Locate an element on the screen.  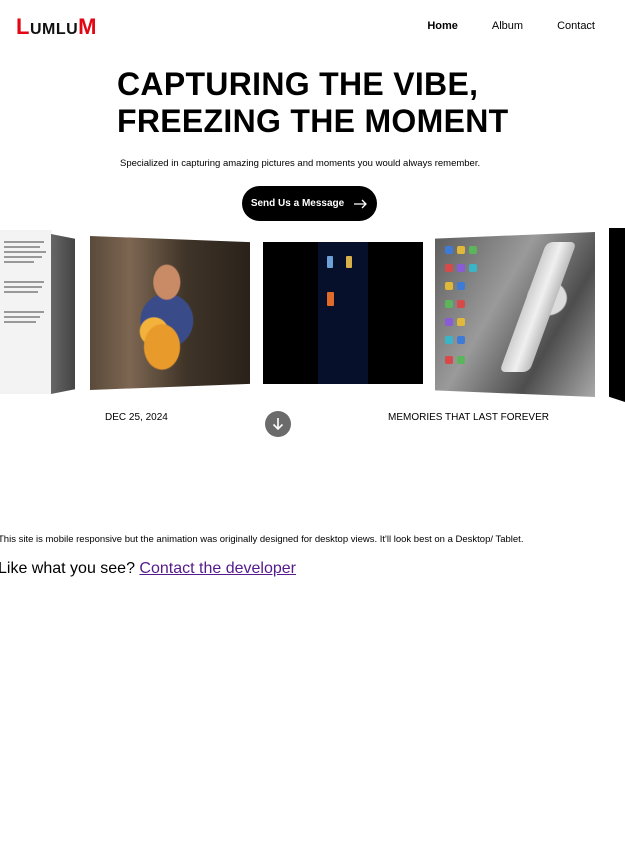
carousel-card-phone is located at coordinates (343, 313).